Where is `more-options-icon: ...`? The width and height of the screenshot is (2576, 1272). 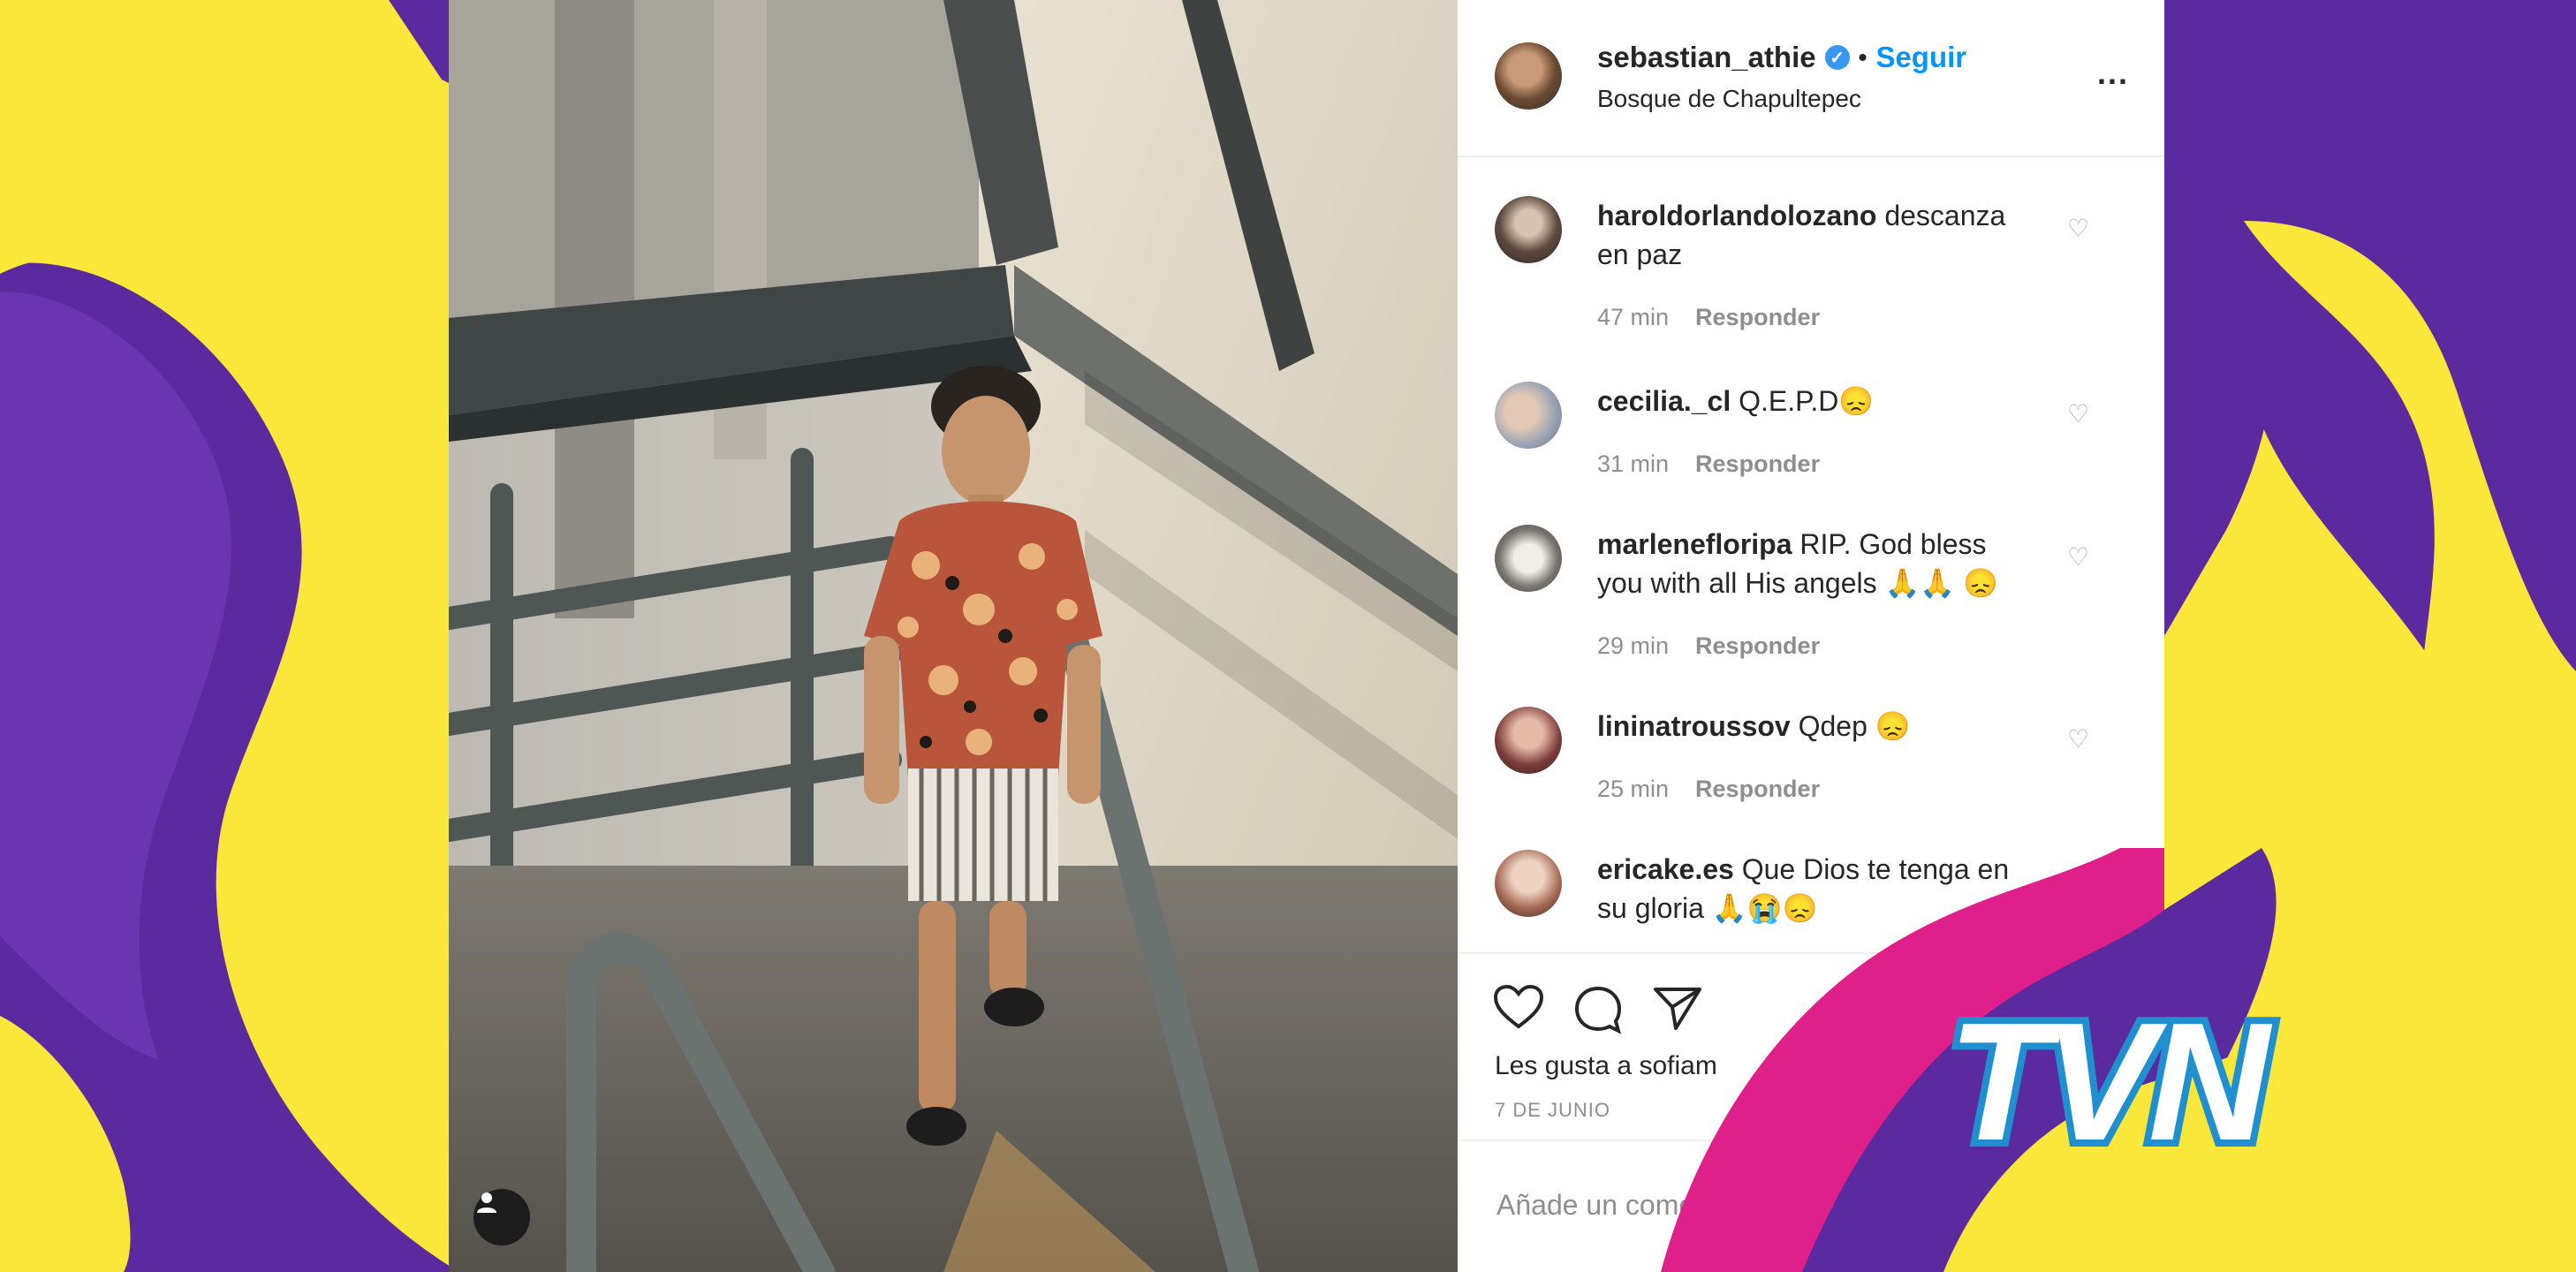 more-options-icon: ... is located at coordinates (2113, 73).